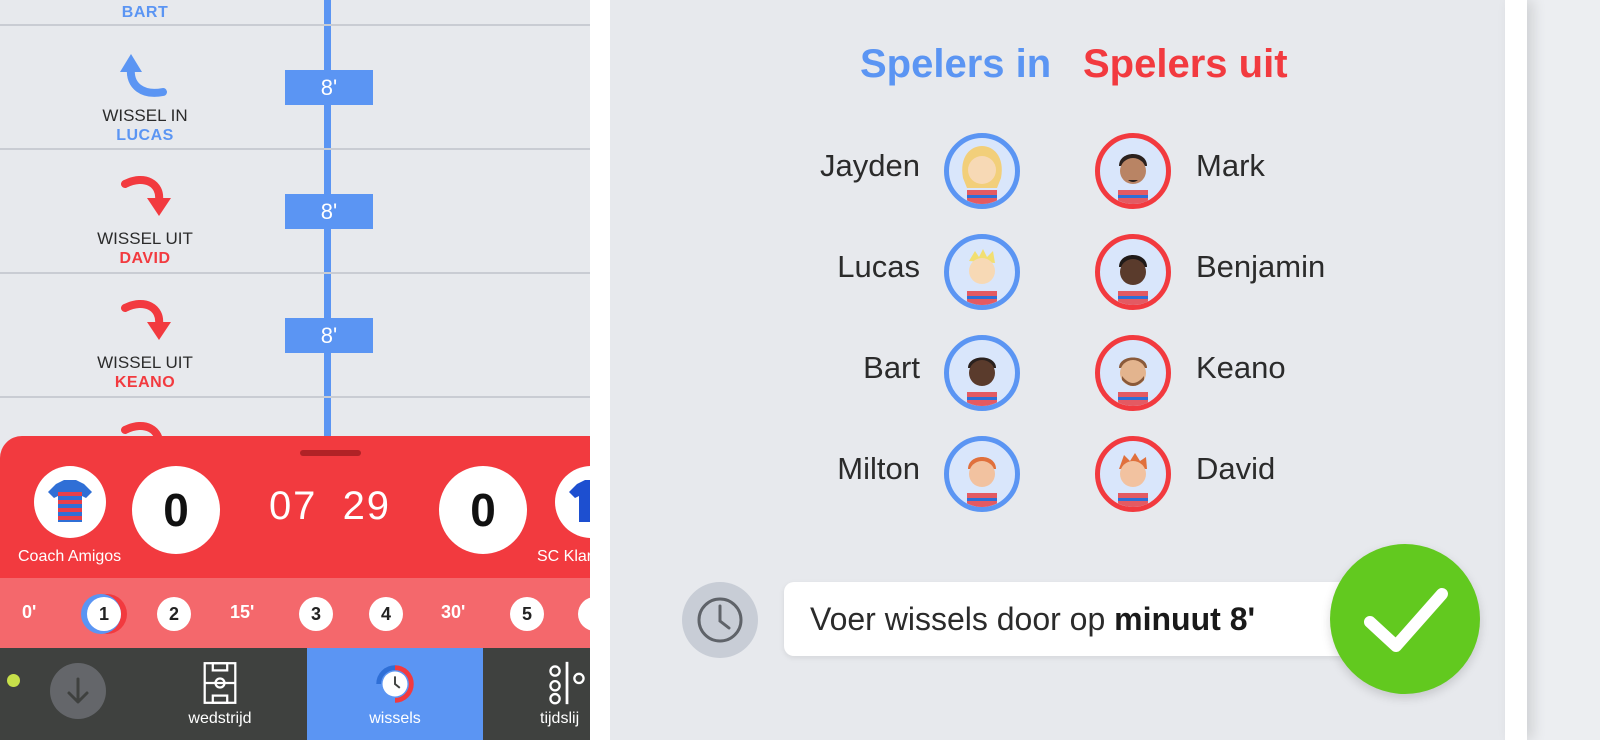 Image resolution: width=1600 pixels, height=740 pixels. I want to click on confirm-instruction: Voer wissels door op minuut 8', so click(1071, 619).